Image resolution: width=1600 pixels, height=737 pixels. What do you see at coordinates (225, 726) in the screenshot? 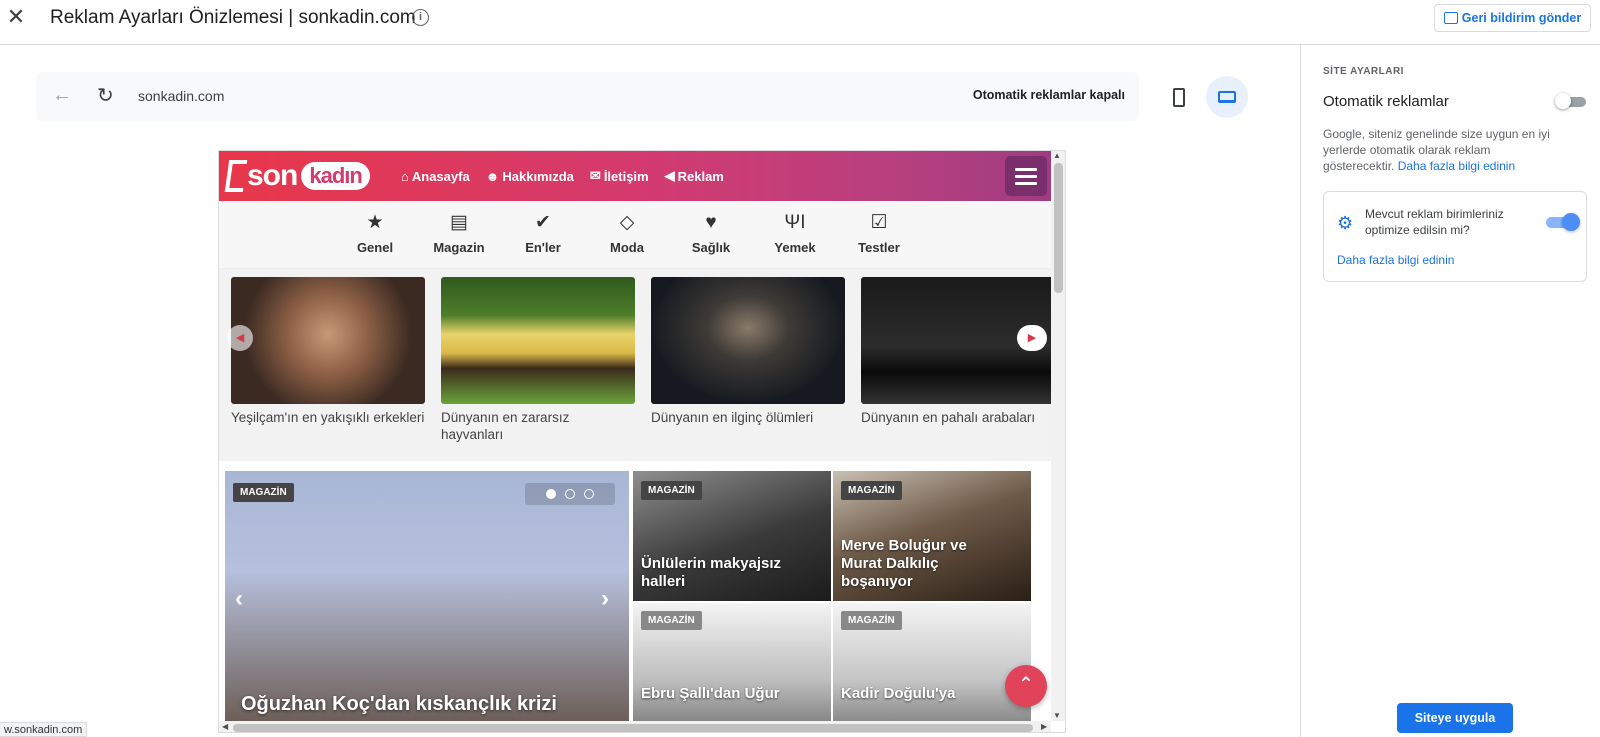
I see `scroll-left-arrow-icon: ◀` at bounding box center [225, 726].